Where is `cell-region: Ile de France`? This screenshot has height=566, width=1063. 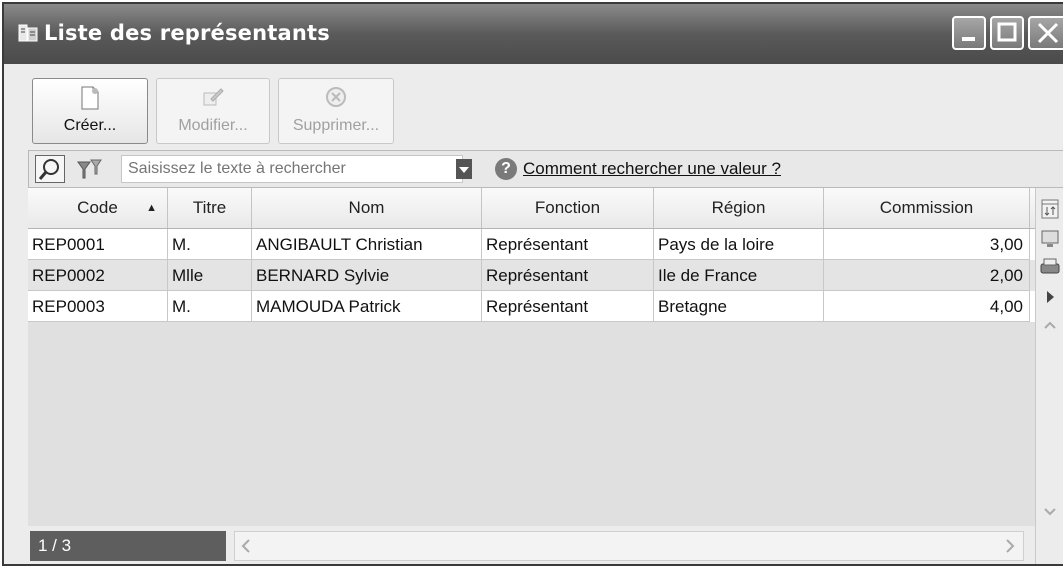
cell-region: Ile de France is located at coordinates (739, 275).